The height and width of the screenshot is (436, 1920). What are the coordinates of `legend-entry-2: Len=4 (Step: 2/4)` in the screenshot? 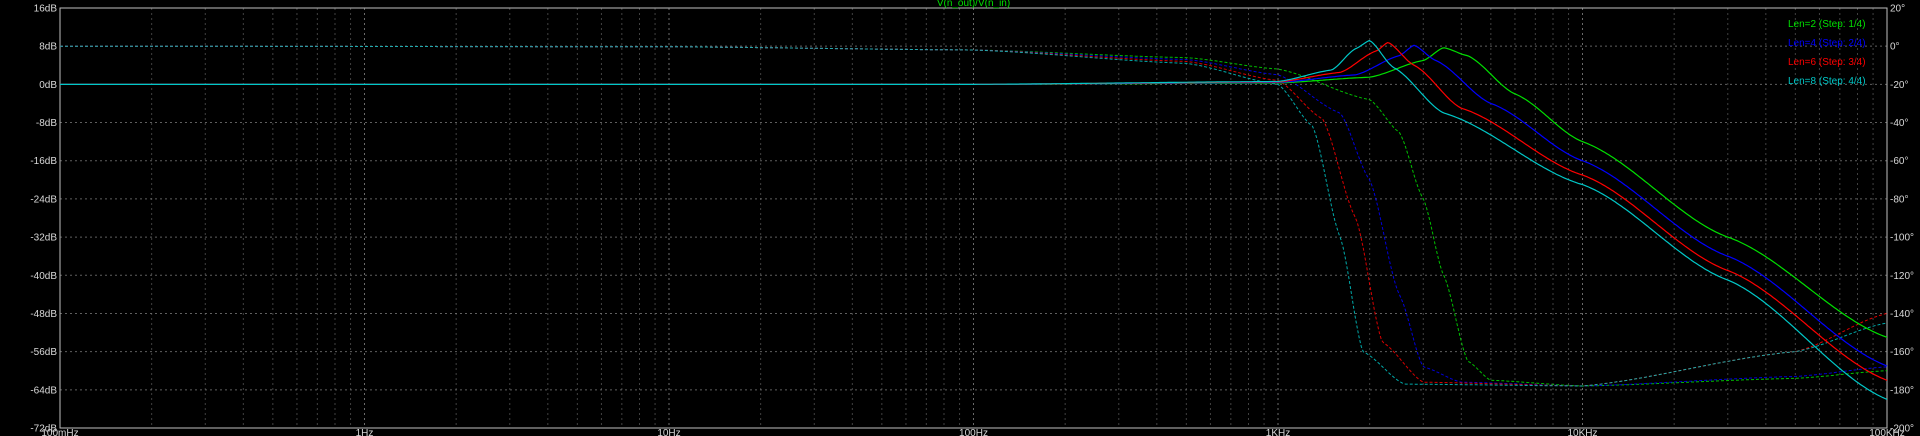 It's located at (1827, 43).